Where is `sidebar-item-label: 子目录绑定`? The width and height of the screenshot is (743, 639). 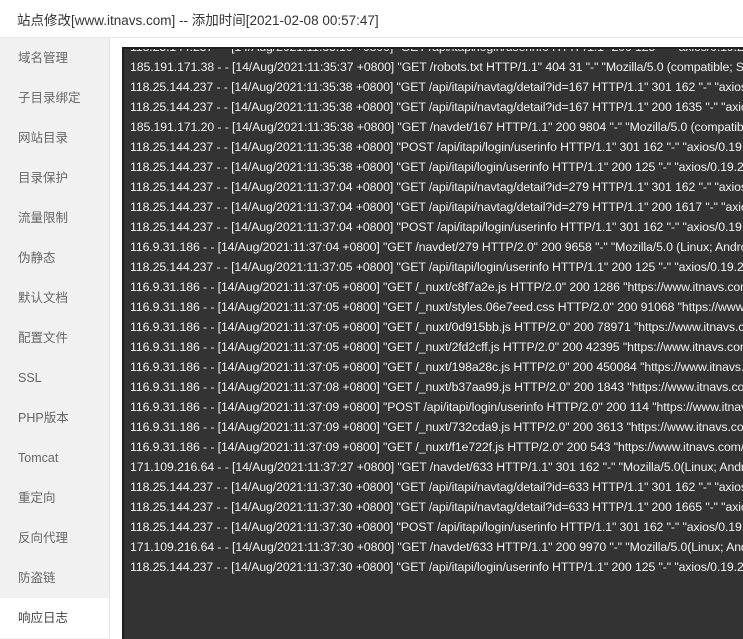
sidebar-item-label: 子目录绑定 is located at coordinates (49, 98).